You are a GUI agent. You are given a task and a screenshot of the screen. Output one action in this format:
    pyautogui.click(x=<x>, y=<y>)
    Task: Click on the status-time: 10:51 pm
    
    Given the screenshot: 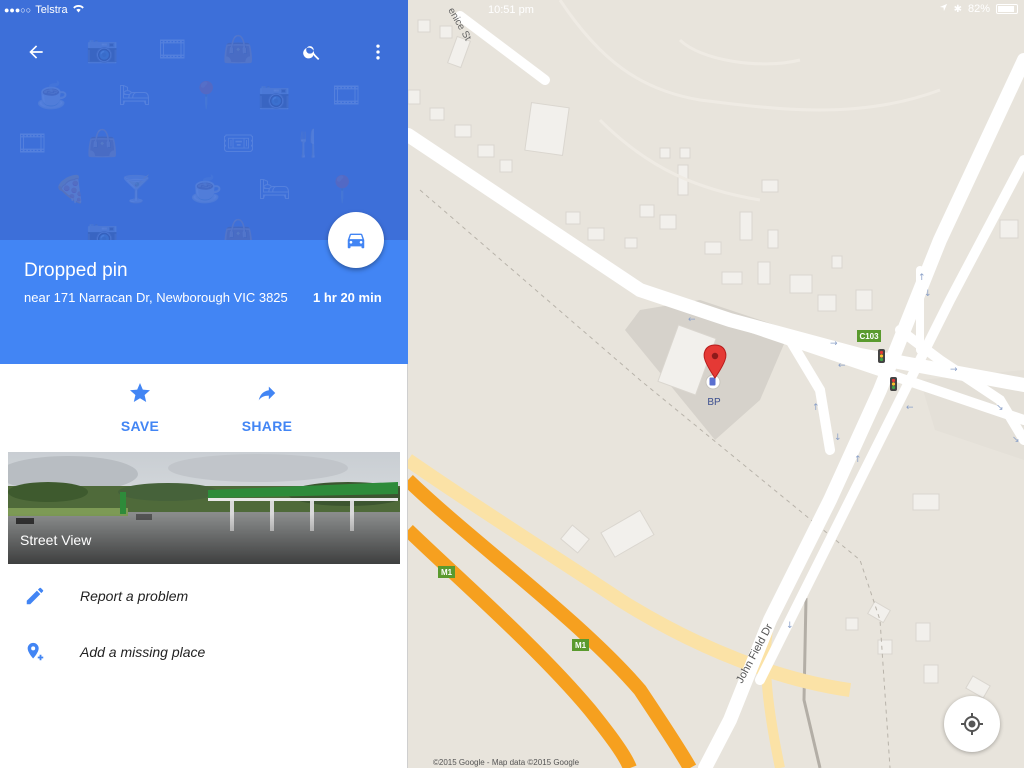 What is the action you would take?
    pyautogui.click(x=511, y=10)
    